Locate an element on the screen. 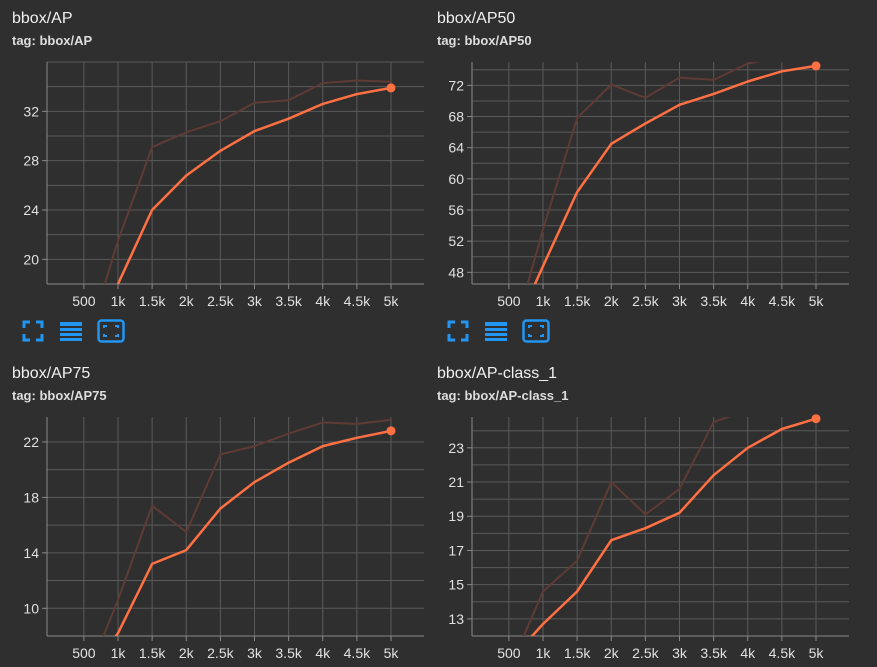 This screenshot has width=877, height=667. y-tick-label: 28 is located at coordinates (31, 161).